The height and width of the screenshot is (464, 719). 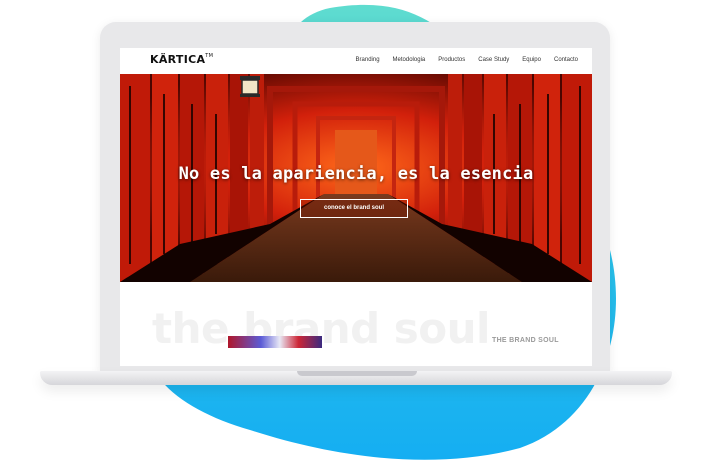 I want to click on brand-logo-trademark: TM, so click(x=209, y=56).